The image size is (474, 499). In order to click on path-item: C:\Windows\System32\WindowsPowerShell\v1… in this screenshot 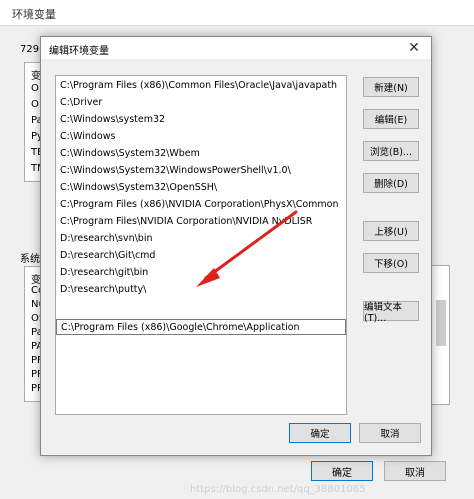, I will do `click(201, 171)`.